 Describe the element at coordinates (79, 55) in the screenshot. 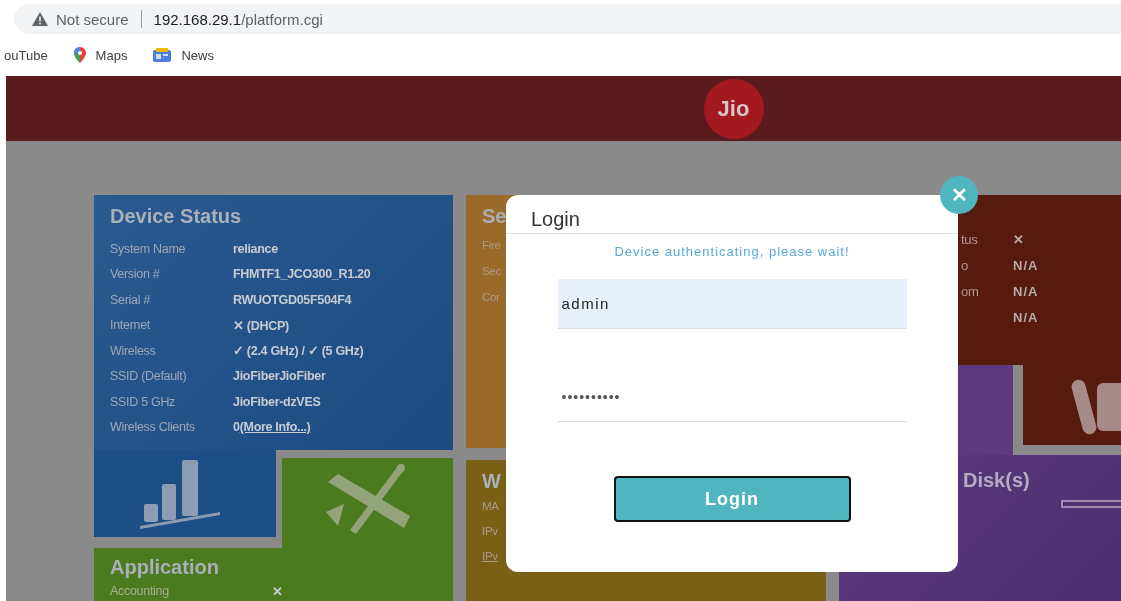

I see `map-pin-icon` at that location.